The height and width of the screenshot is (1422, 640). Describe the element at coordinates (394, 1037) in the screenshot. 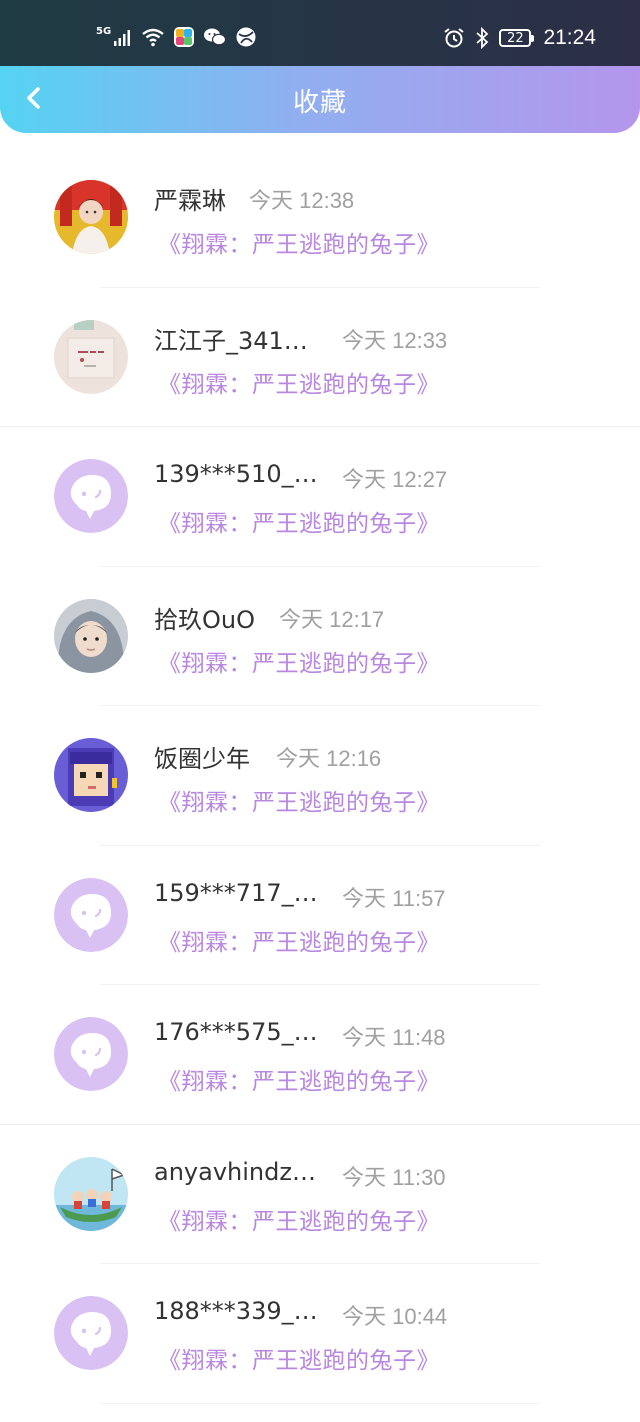

I see `timestamp: 今天 11:48` at that location.